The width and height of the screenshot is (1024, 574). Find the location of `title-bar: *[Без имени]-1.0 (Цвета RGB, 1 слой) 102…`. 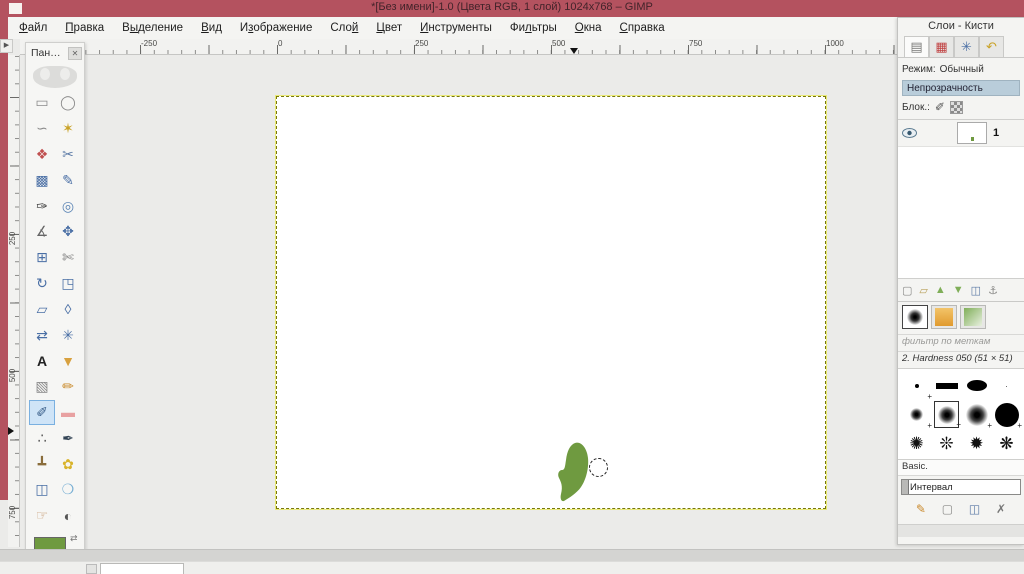

title-bar: *[Без имени]-1.0 (Цвета RGB, 1 слой) 102… is located at coordinates (512, 8).